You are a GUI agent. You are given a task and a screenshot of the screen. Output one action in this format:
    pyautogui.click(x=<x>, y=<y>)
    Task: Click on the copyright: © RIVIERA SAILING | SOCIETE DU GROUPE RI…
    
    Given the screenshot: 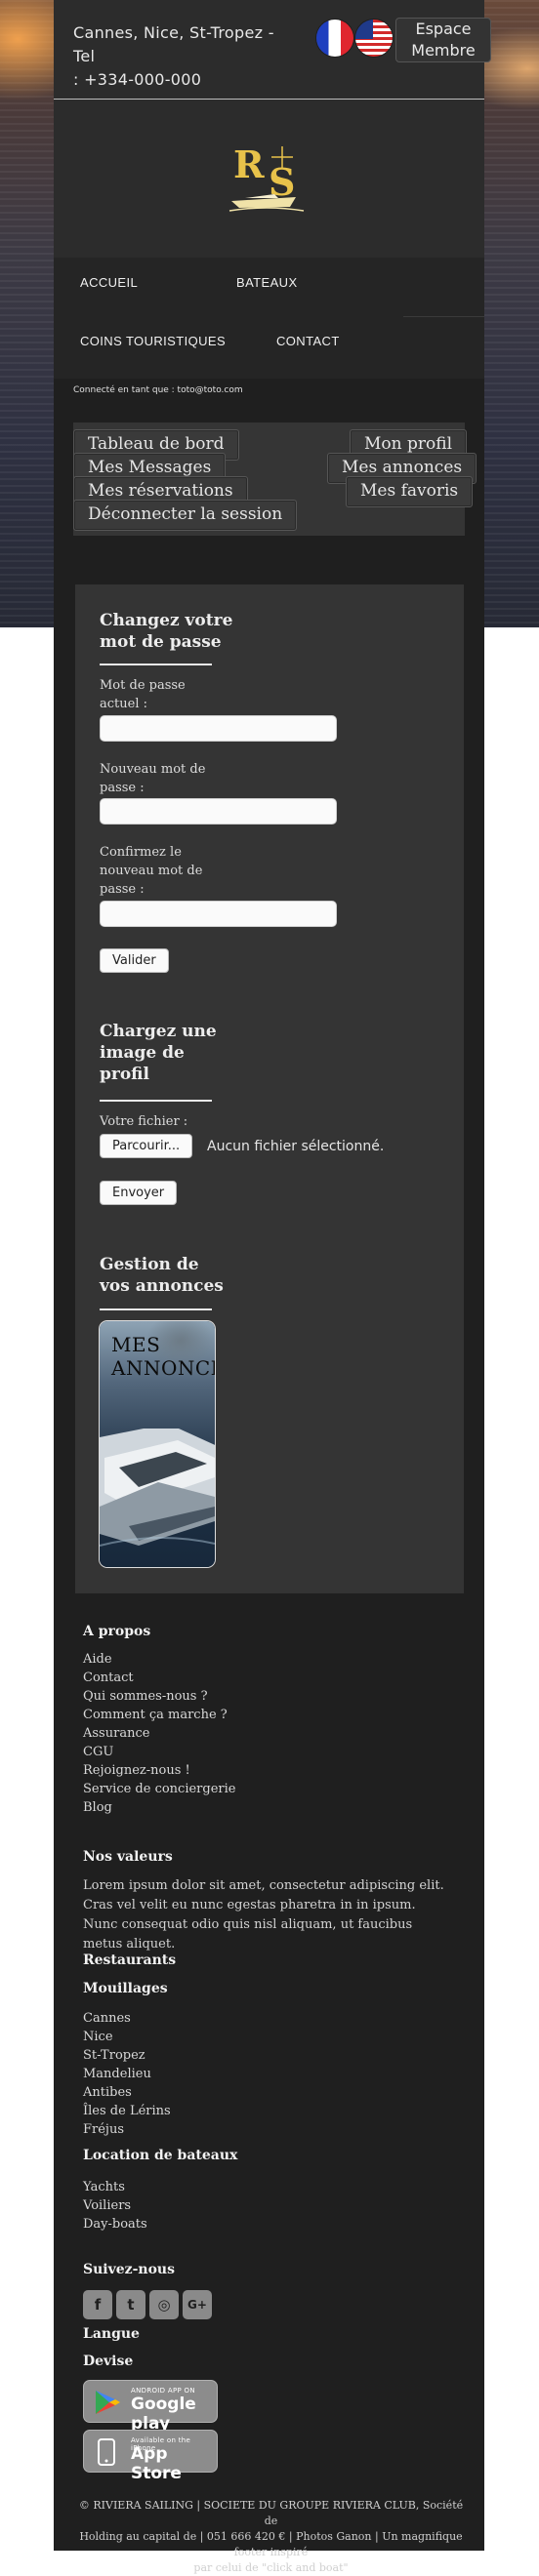 What is the action you would take?
    pyautogui.click(x=271, y=2537)
    